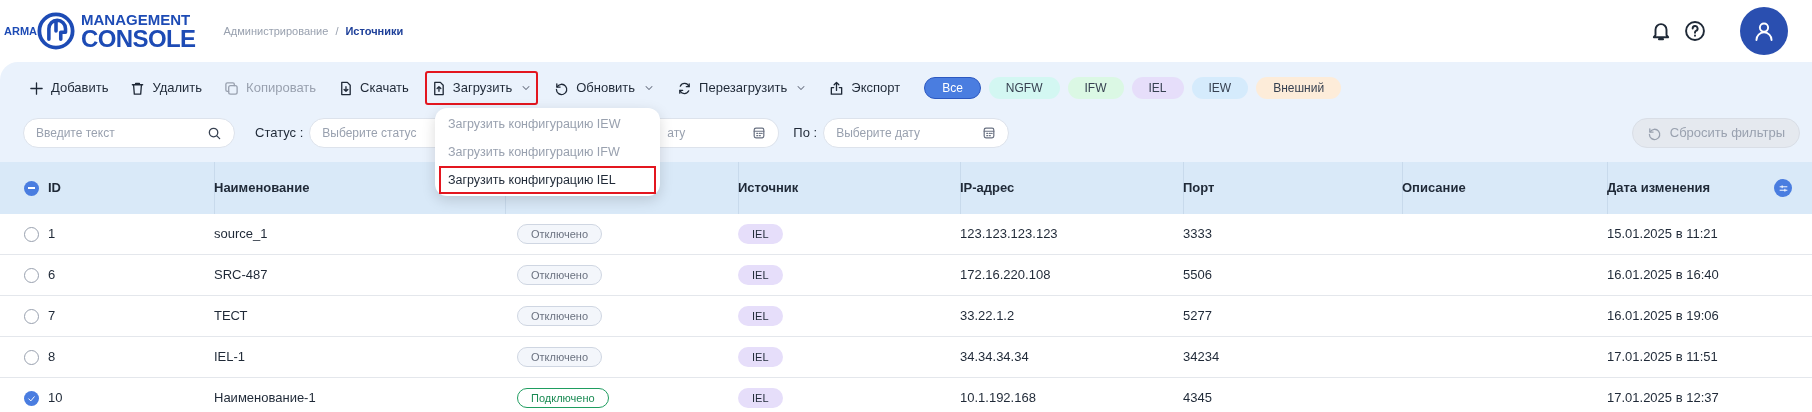  I want to click on table-cell: SRC-487, so click(241, 275).